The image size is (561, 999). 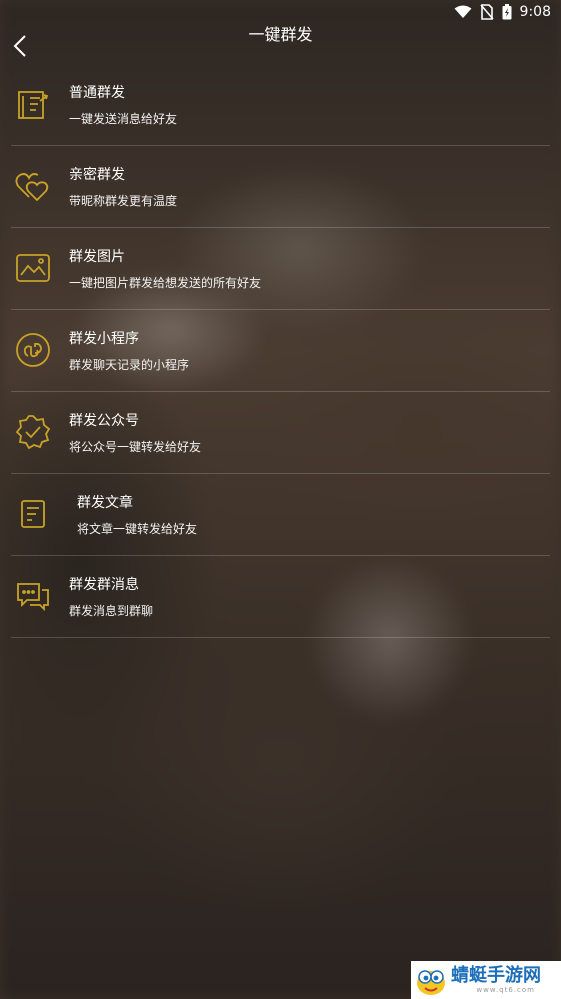 I want to click on compose-icon, so click(x=33, y=104).